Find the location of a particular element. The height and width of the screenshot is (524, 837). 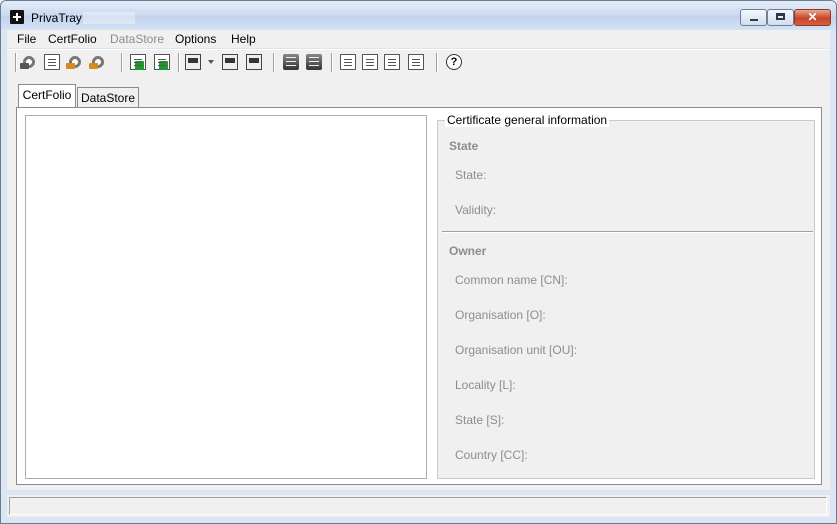

document-folder-icon is located at coordinates (370, 62).